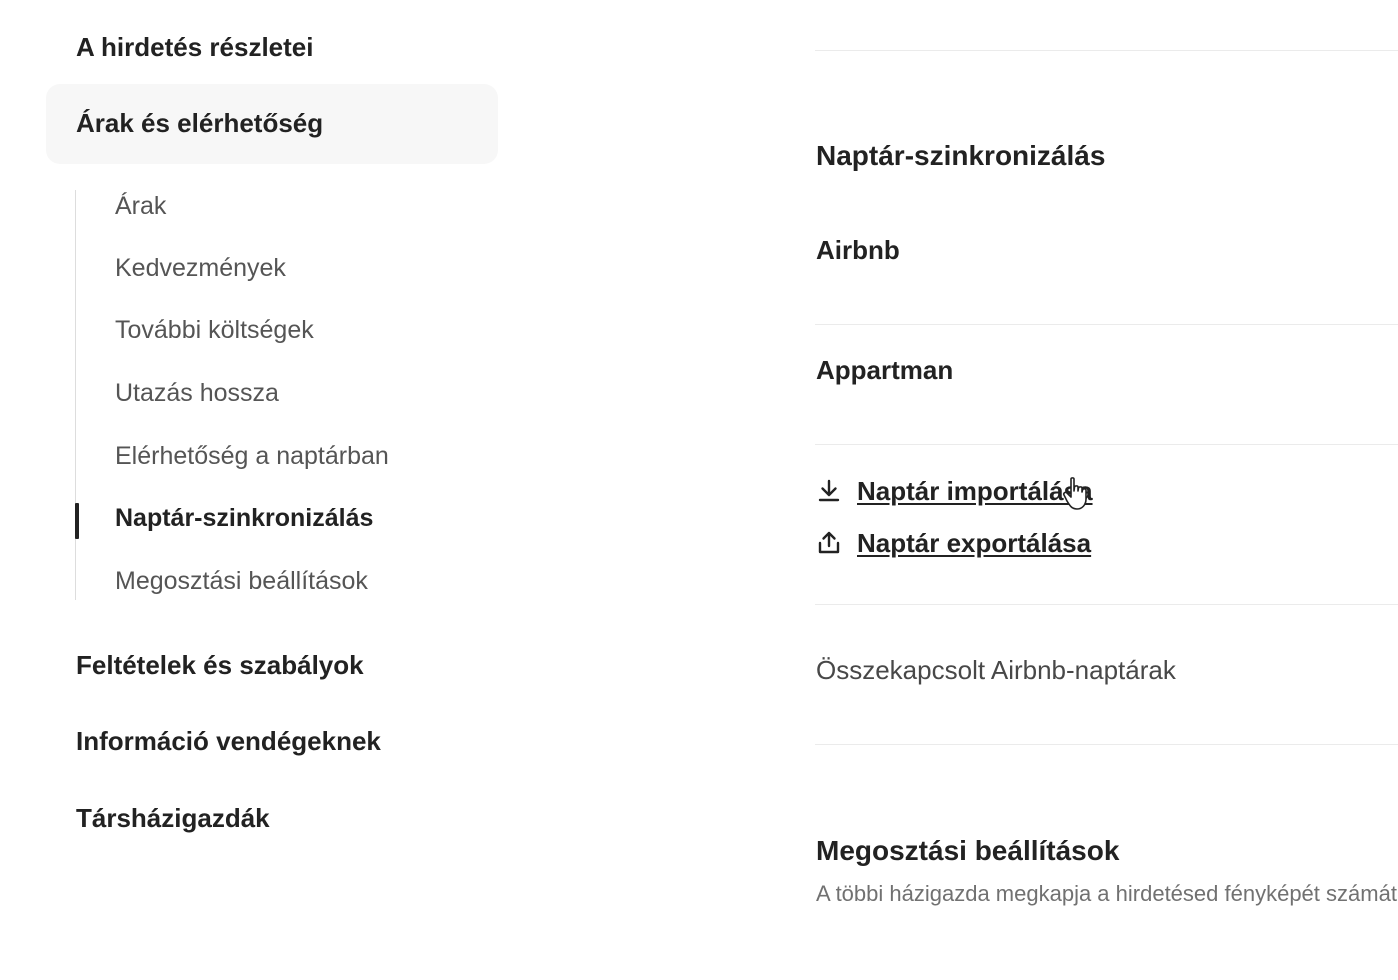  What do you see at coordinates (197, 393) in the screenshot?
I see `subnav-item-trip-length: Utazás hossza` at bounding box center [197, 393].